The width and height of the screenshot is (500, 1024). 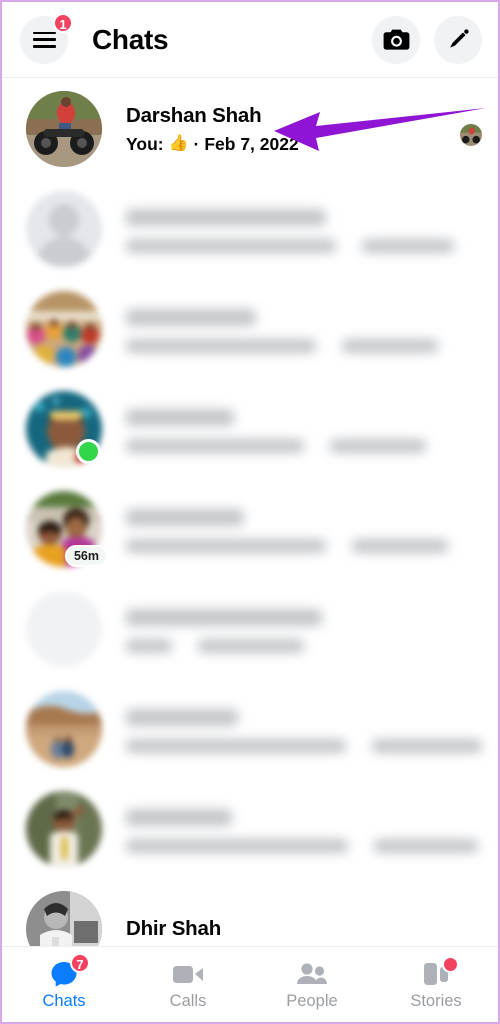 What do you see at coordinates (145, 143) in the screenshot?
I see `preview-prefix: You:` at bounding box center [145, 143].